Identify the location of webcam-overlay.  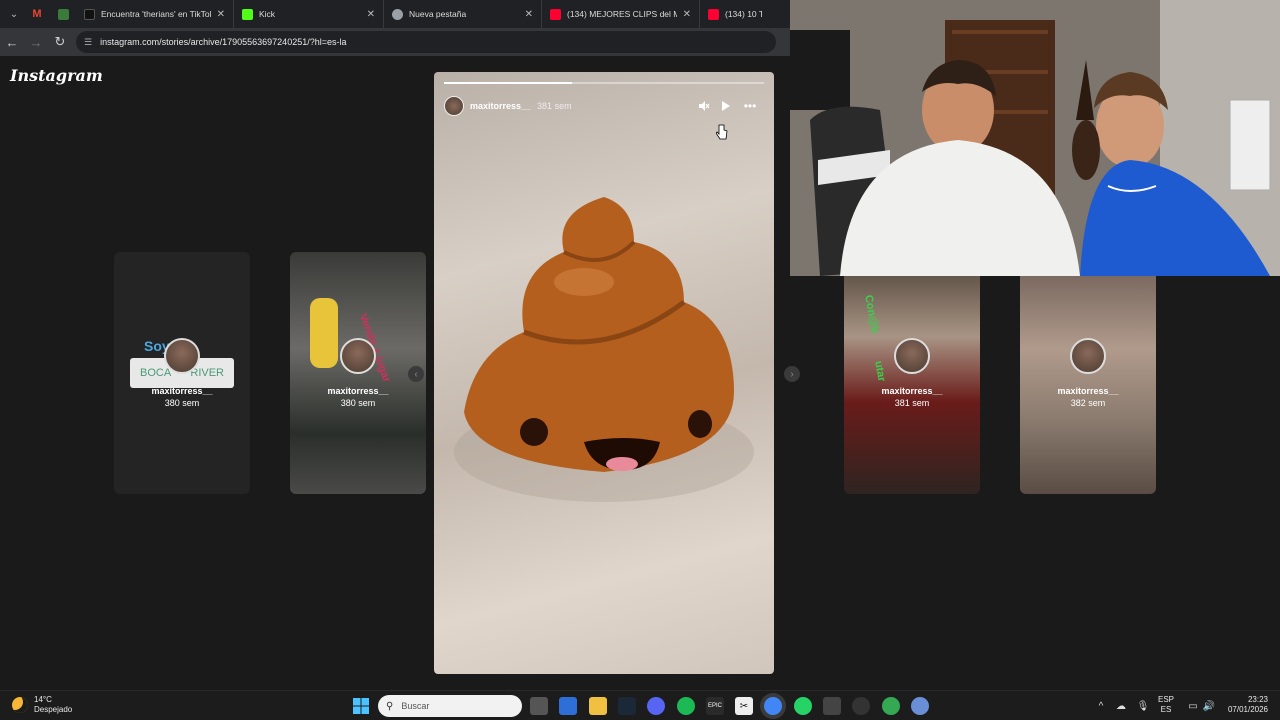
(1035, 138).